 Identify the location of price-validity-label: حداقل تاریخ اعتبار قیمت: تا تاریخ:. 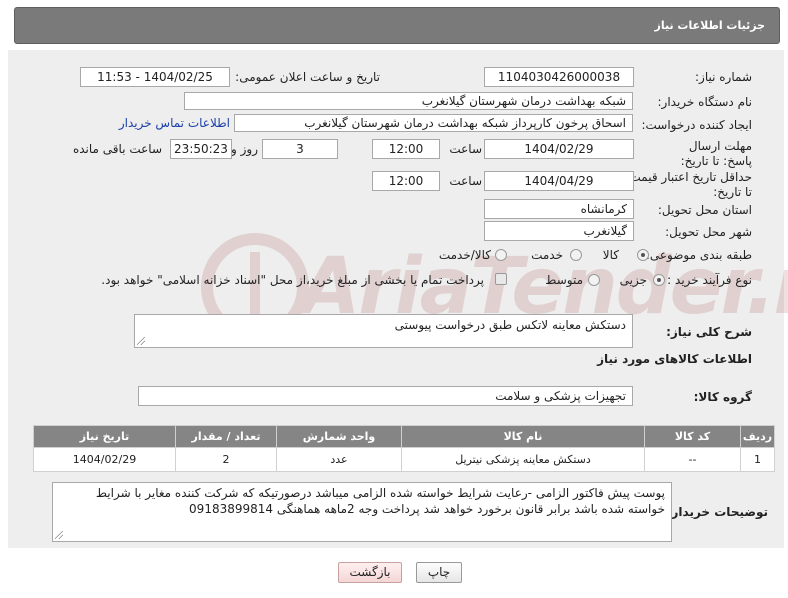
(688, 184).